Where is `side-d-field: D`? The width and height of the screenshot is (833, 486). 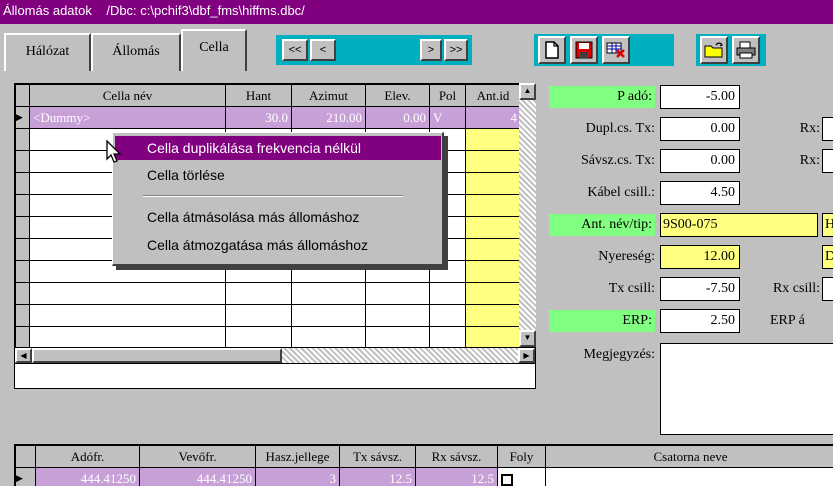 side-d-field: D is located at coordinates (827, 257).